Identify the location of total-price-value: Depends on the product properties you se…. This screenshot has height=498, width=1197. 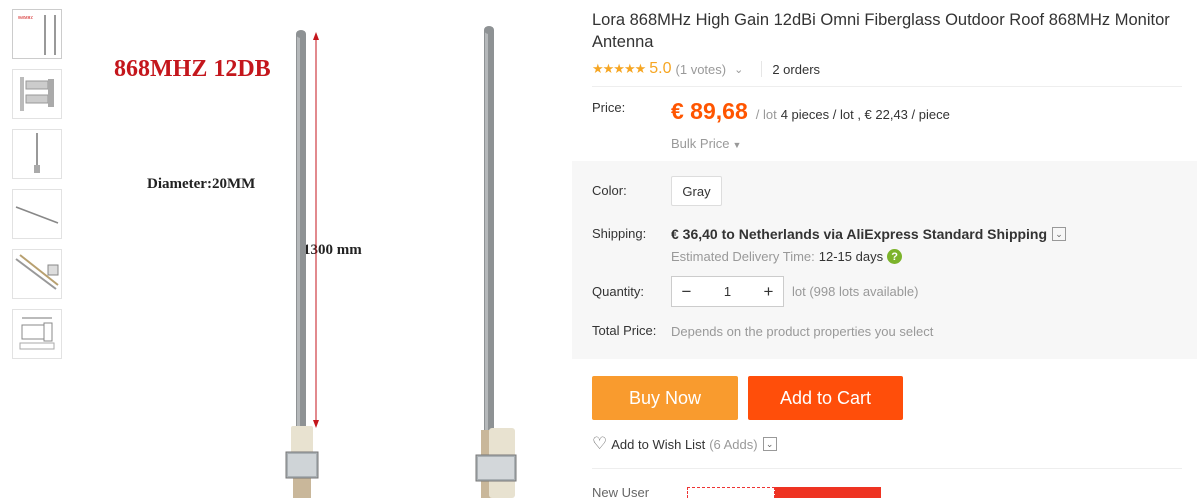
(802, 331).